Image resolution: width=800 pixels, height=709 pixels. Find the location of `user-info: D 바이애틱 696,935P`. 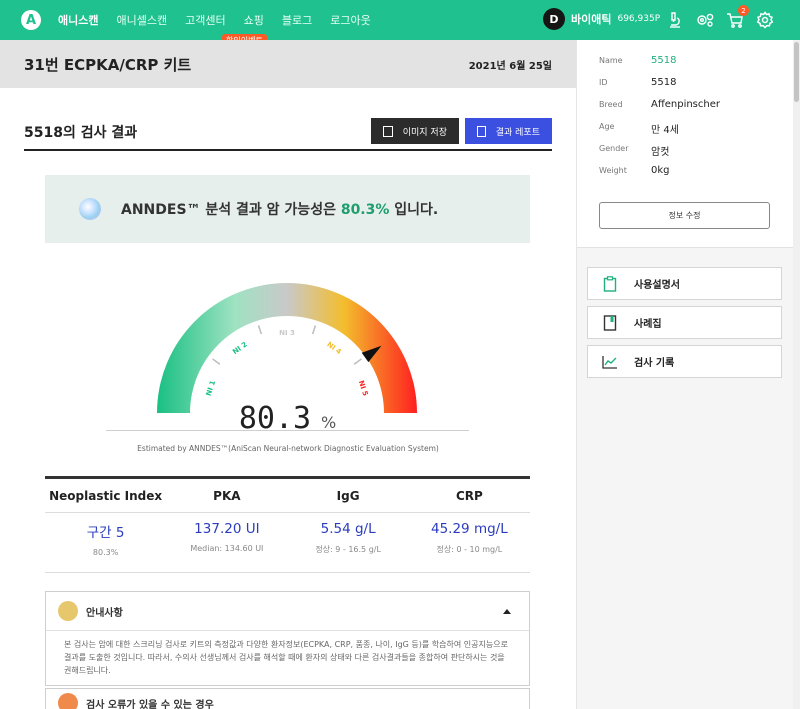

user-info: D 바이애틱 696,935P is located at coordinates (601, 19).